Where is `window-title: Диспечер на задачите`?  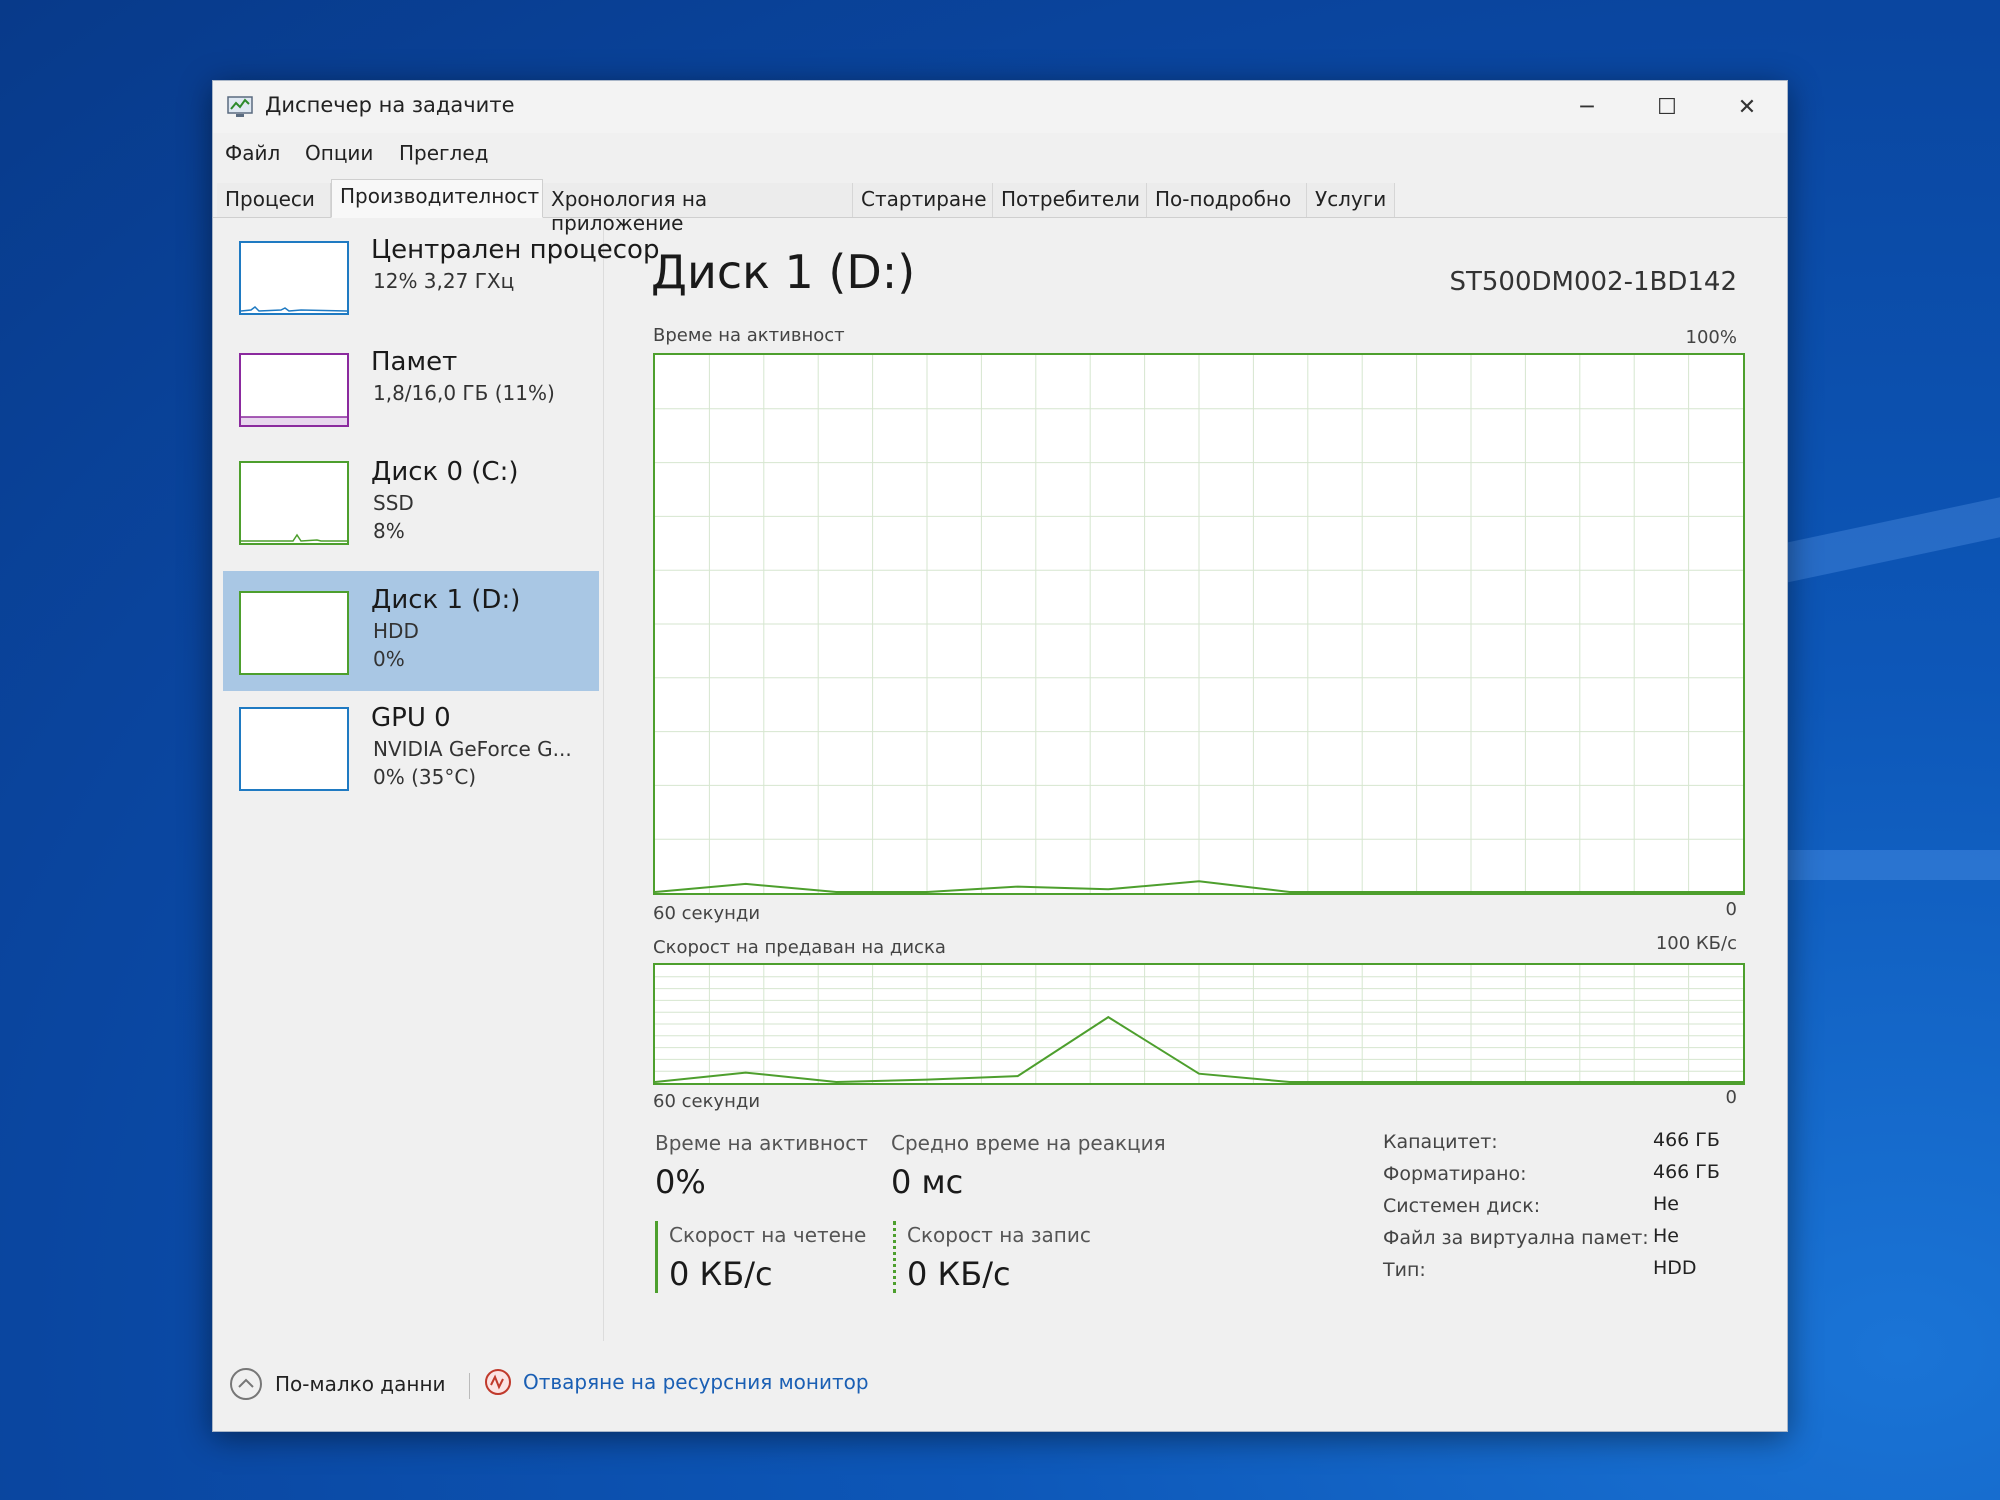 window-title: Диспечер на задачите is located at coordinates (390, 105).